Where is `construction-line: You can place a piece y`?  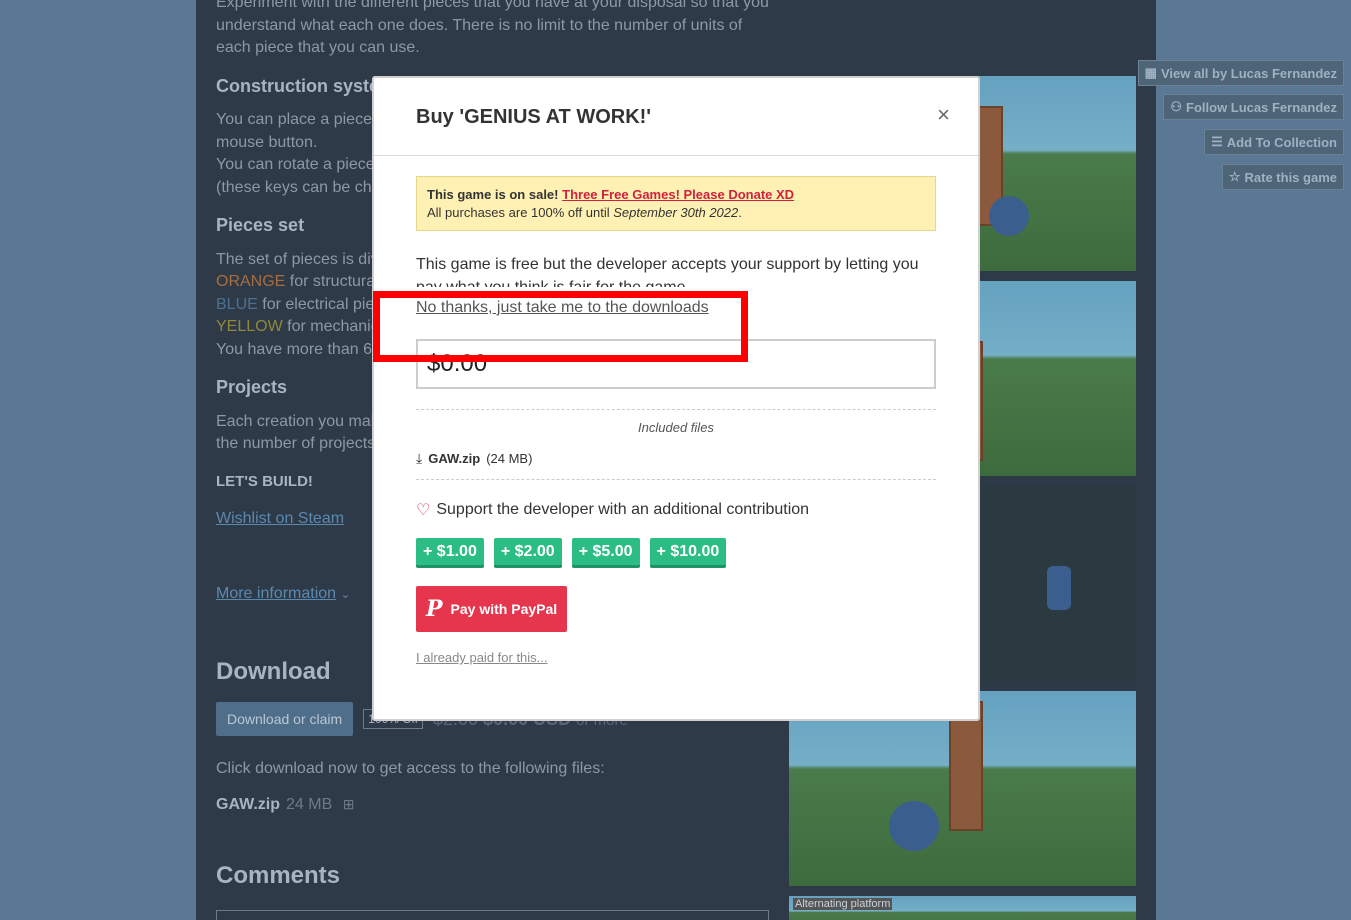
construction-line: You can place a piece y is located at coordinates (300, 119).